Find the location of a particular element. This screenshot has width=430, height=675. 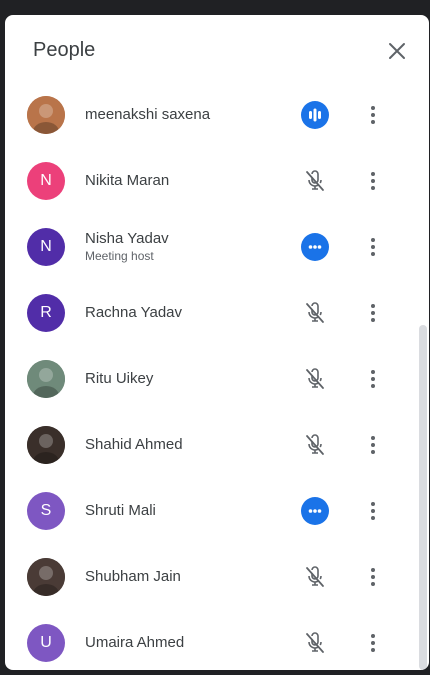

participant-name: Shahid Ahmed is located at coordinates (134, 444).